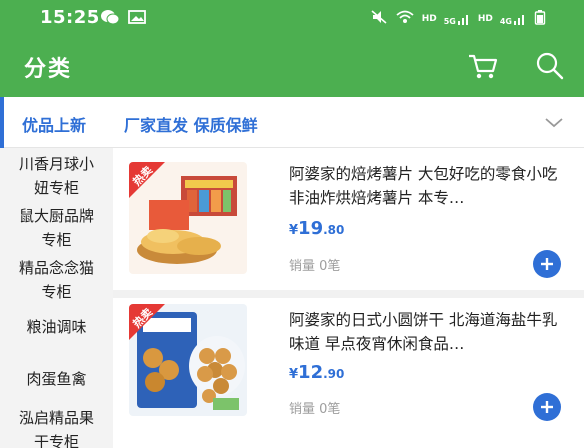  I want to click on gallery-icon, so click(137, 19).